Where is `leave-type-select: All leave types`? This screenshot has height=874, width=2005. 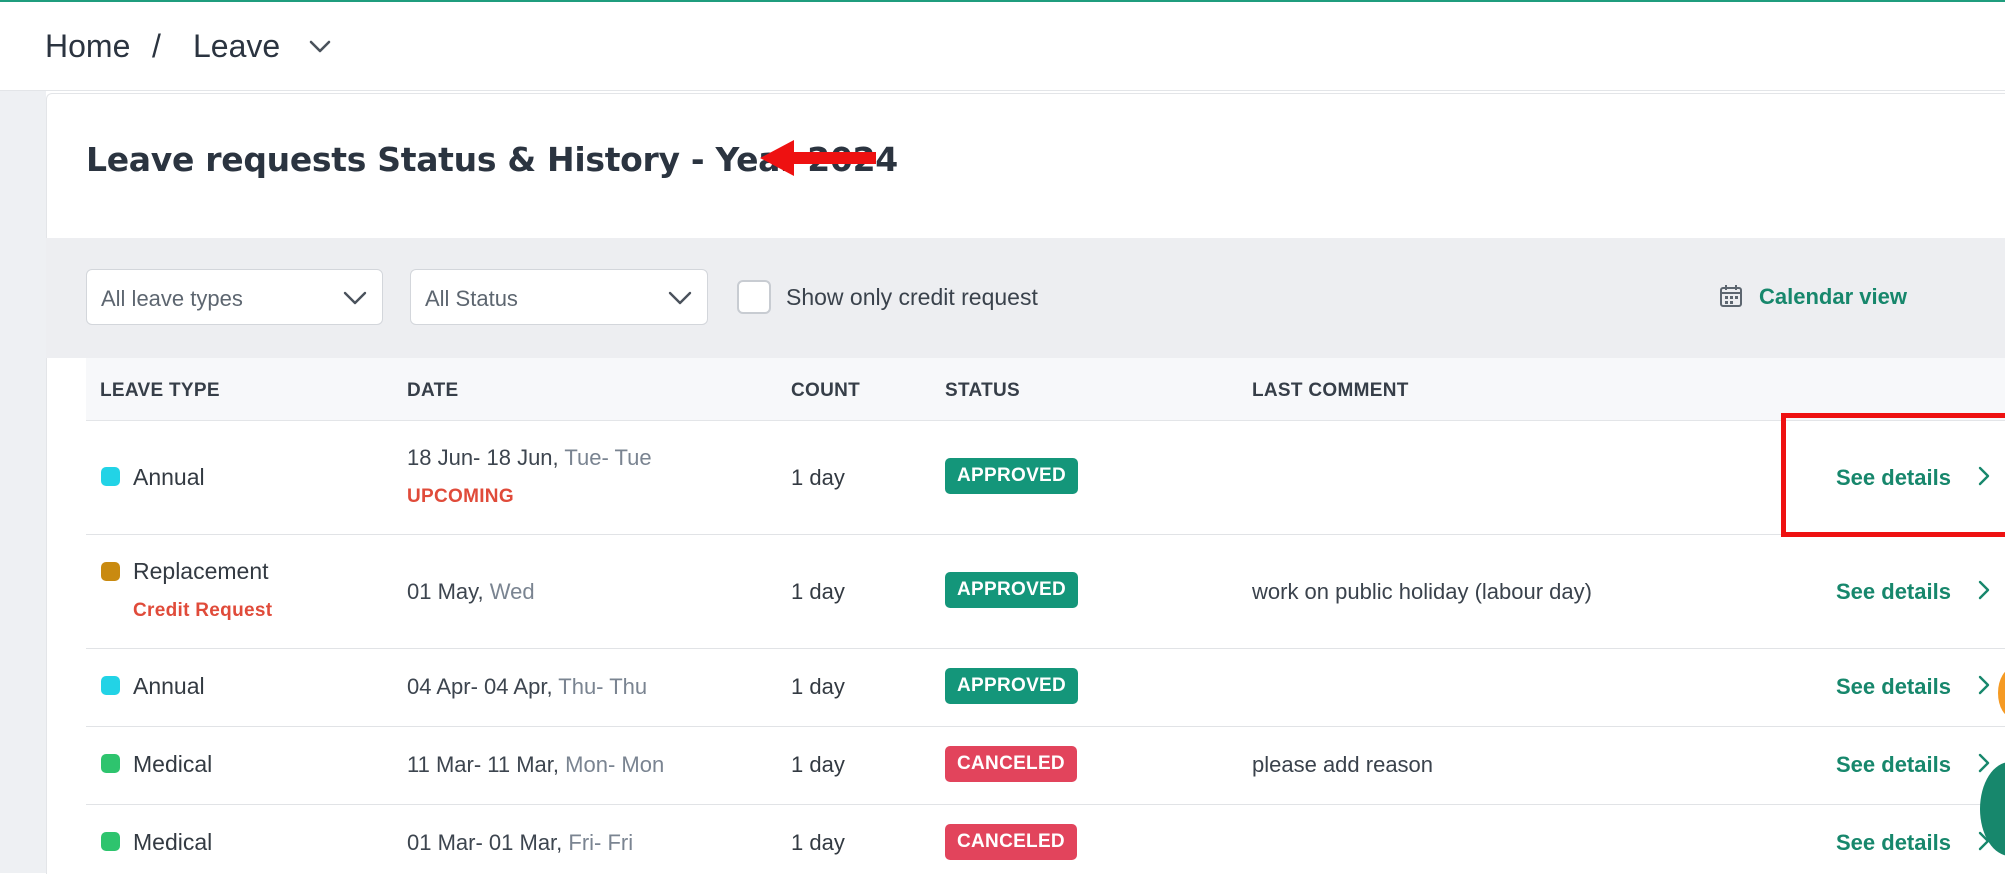 leave-type-select: All leave types is located at coordinates (234, 297).